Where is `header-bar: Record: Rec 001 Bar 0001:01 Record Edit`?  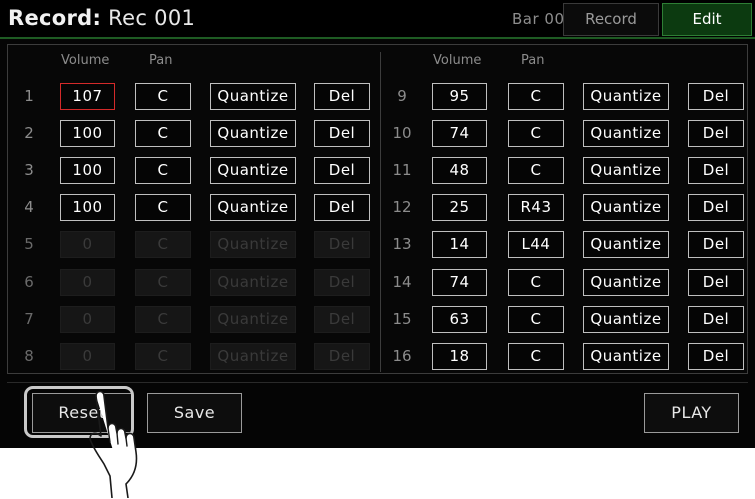 header-bar: Record: Rec 001 Bar 0001:01 Record Edit is located at coordinates (377, 19).